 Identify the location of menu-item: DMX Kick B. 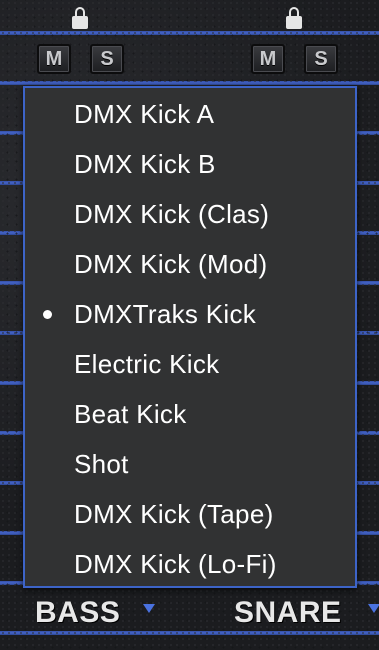
(190, 164).